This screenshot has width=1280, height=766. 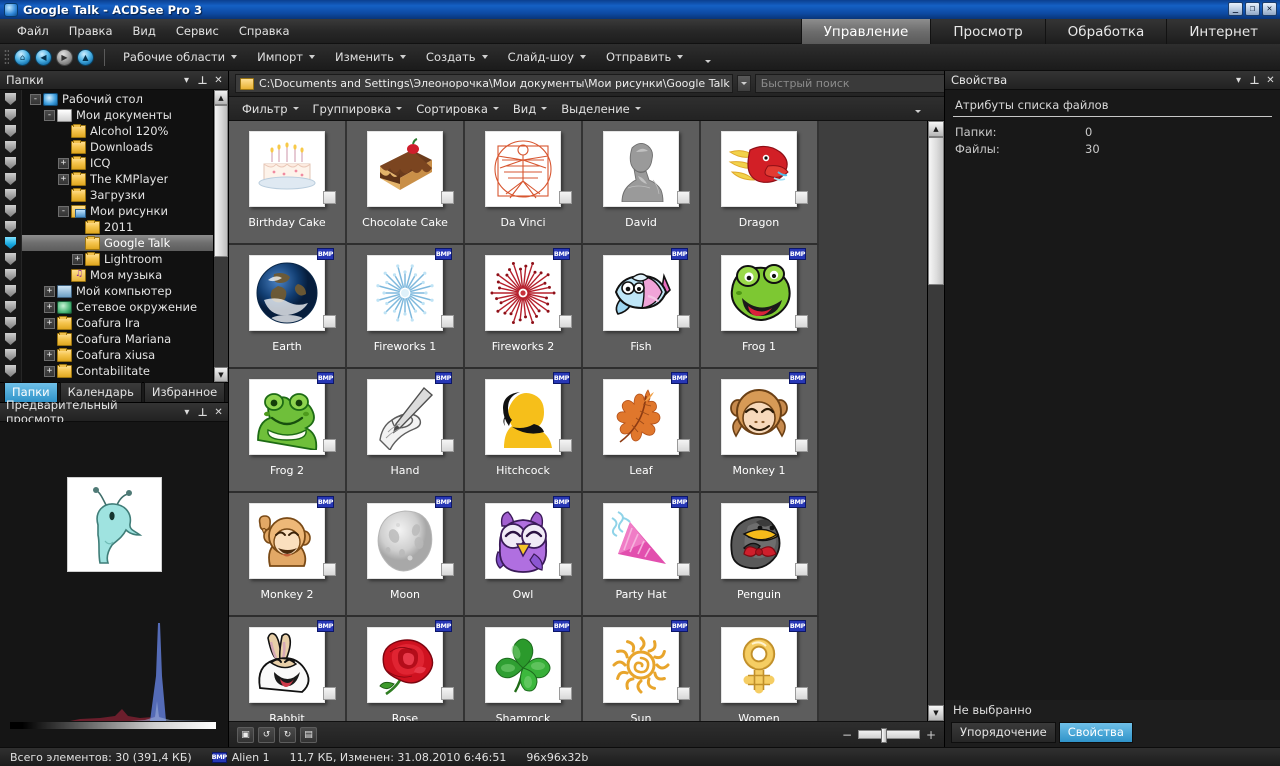 What do you see at coordinates (936, 713) in the screenshot?
I see `scroll-down-icon: ▼` at bounding box center [936, 713].